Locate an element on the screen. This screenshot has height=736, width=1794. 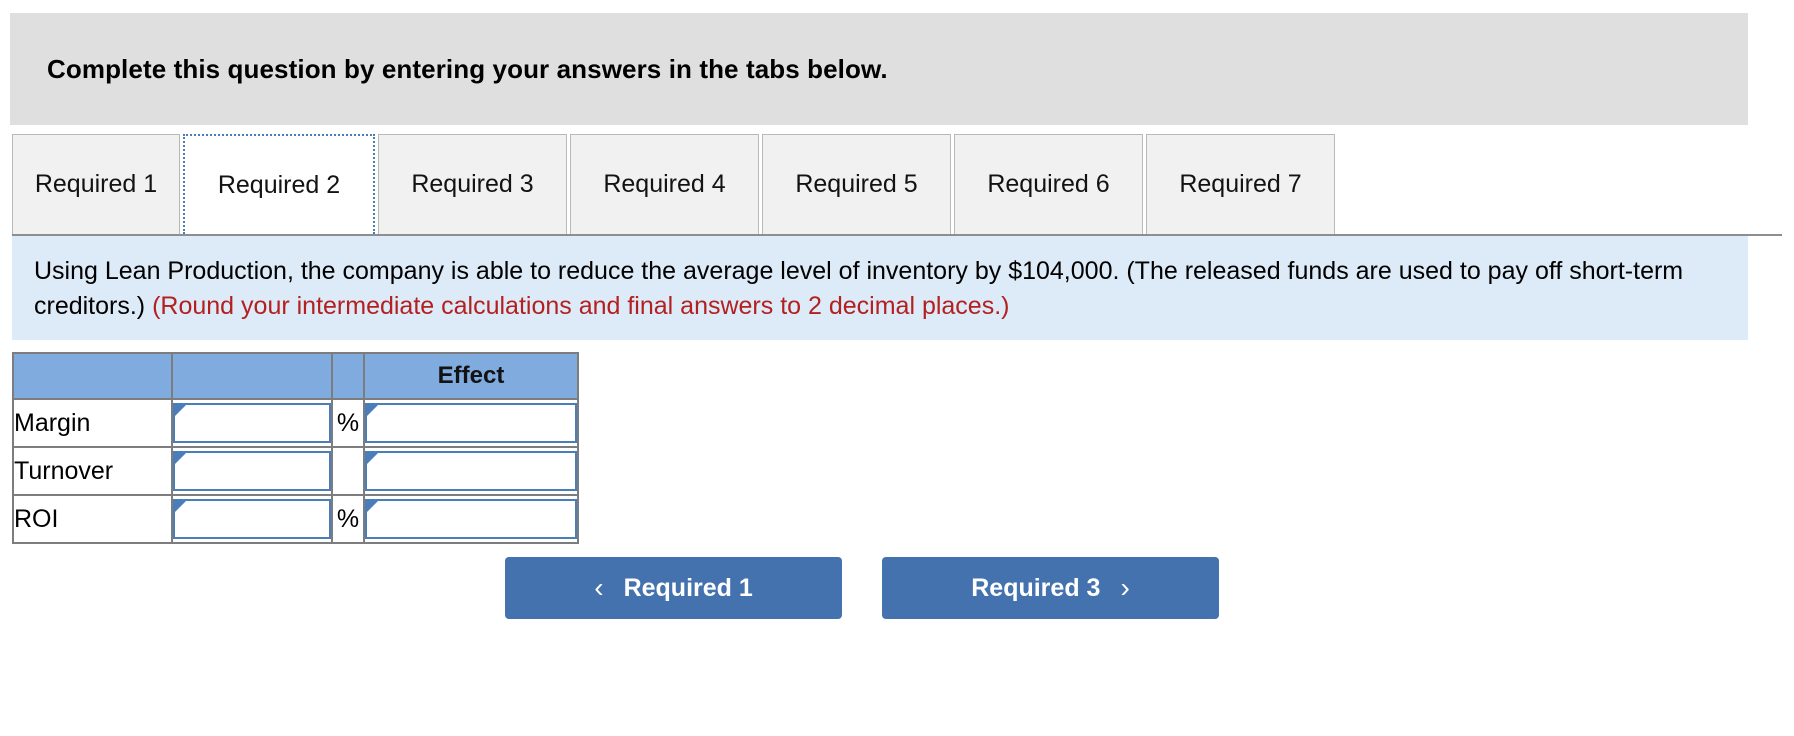
answer-table-body: Margin % Turnover ROI % is located at coordinates (295, 471).